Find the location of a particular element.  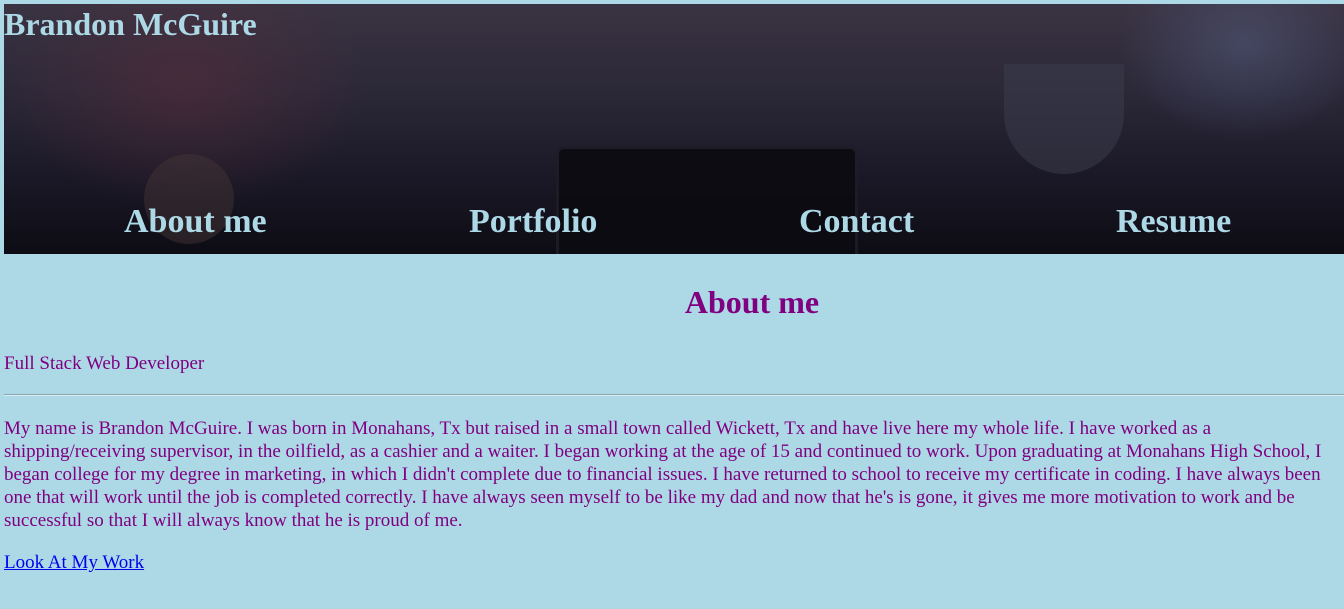

site-title: Brandon McGuire is located at coordinates (130, 24).